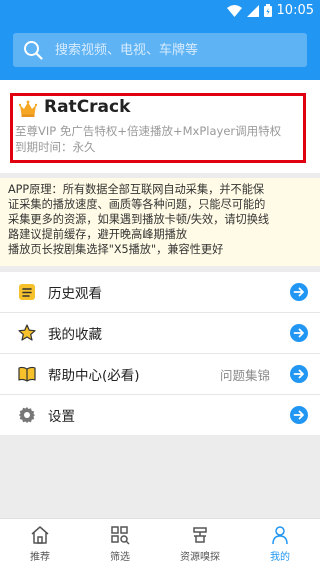 This screenshot has height=569, width=320. What do you see at coordinates (280, 557) in the screenshot?
I see `tab-label: 我的` at bounding box center [280, 557].